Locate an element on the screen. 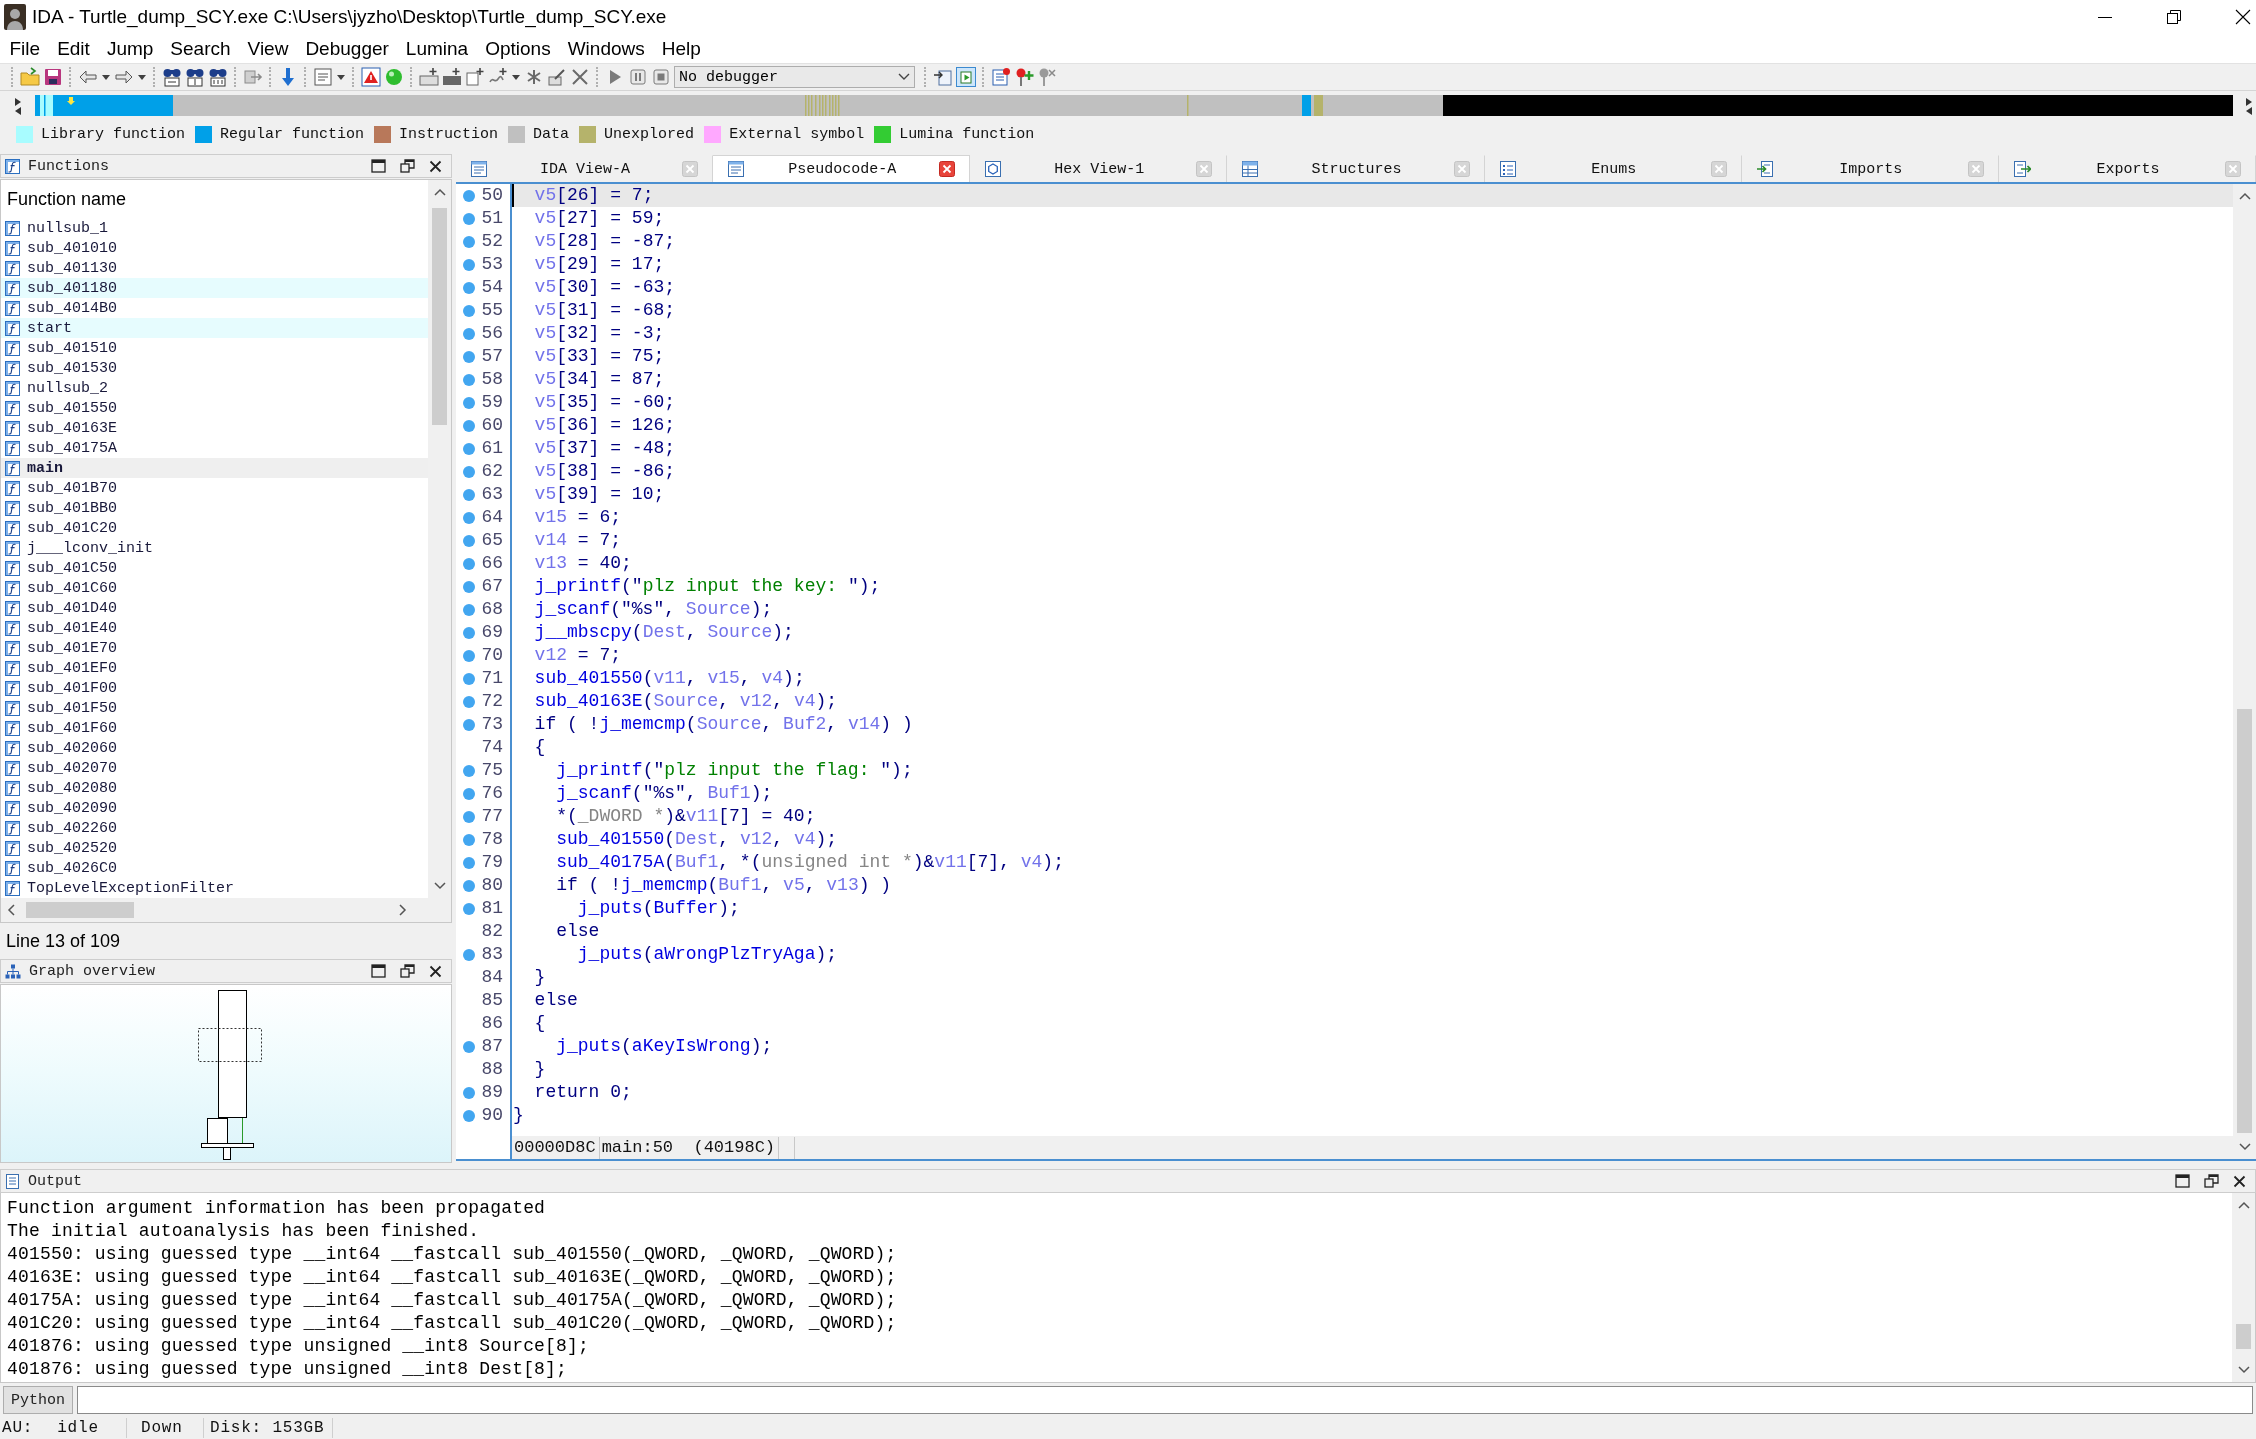  function-item: sub_402080 is located at coordinates (214, 788).